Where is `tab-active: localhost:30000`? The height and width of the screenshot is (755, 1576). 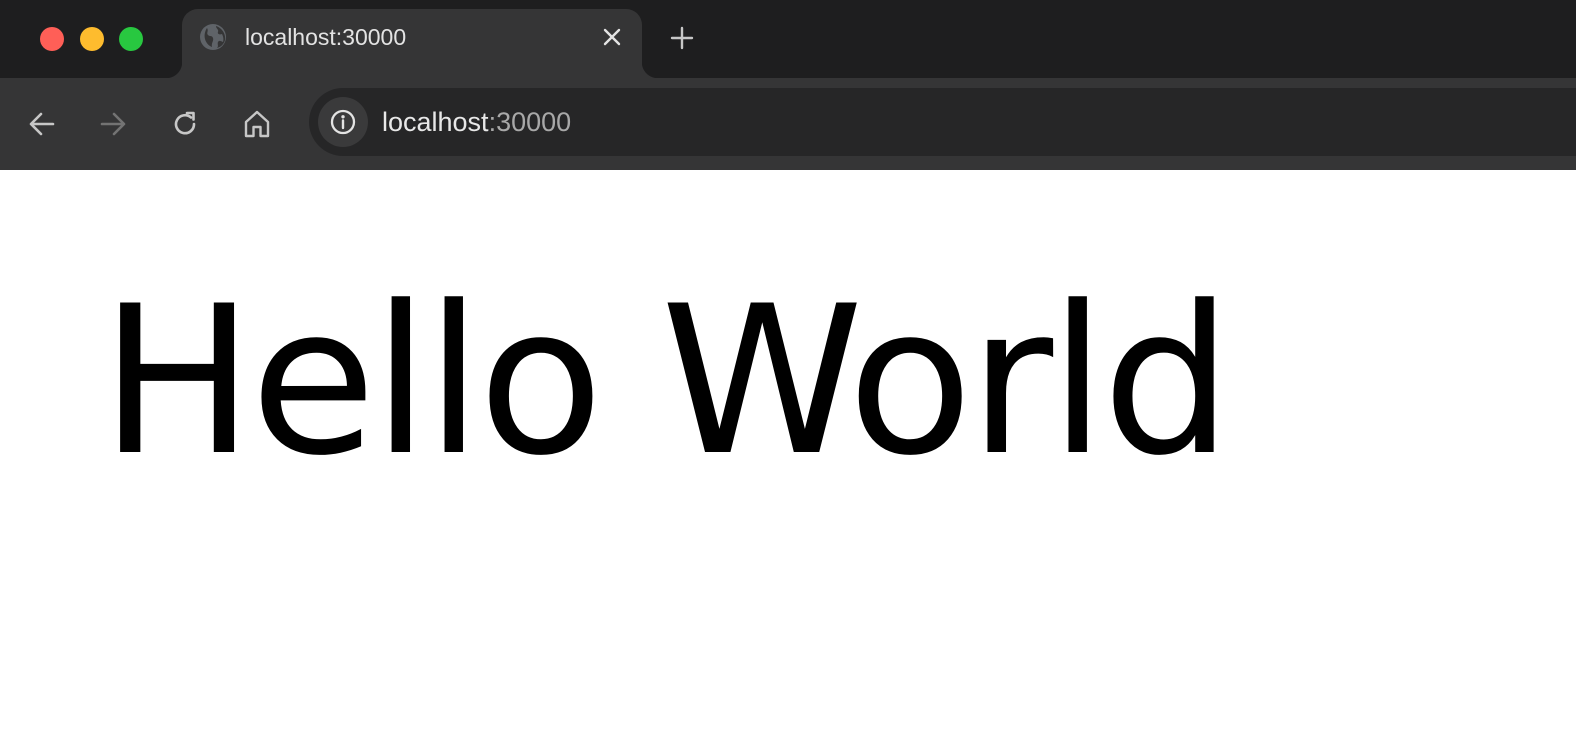 tab-active: localhost:30000 is located at coordinates (412, 43).